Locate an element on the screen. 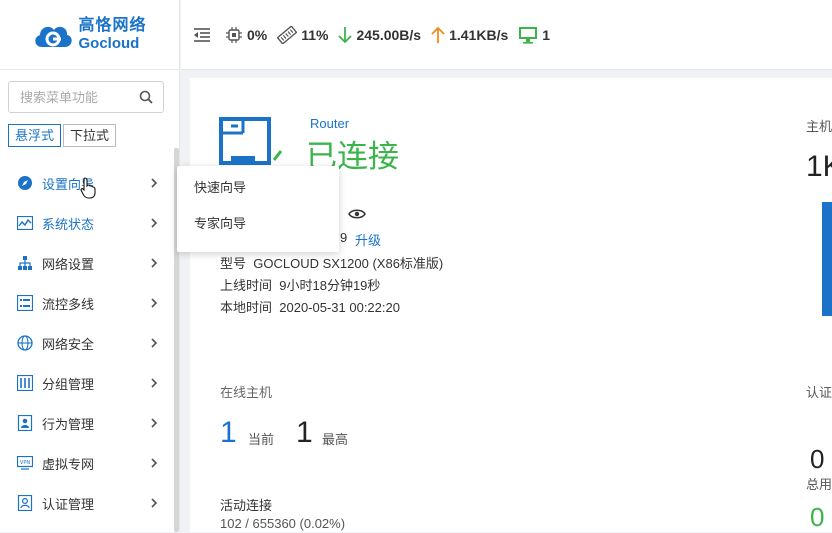 The image size is (832, 533). arrow-up-icon is located at coordinates (438, 34).